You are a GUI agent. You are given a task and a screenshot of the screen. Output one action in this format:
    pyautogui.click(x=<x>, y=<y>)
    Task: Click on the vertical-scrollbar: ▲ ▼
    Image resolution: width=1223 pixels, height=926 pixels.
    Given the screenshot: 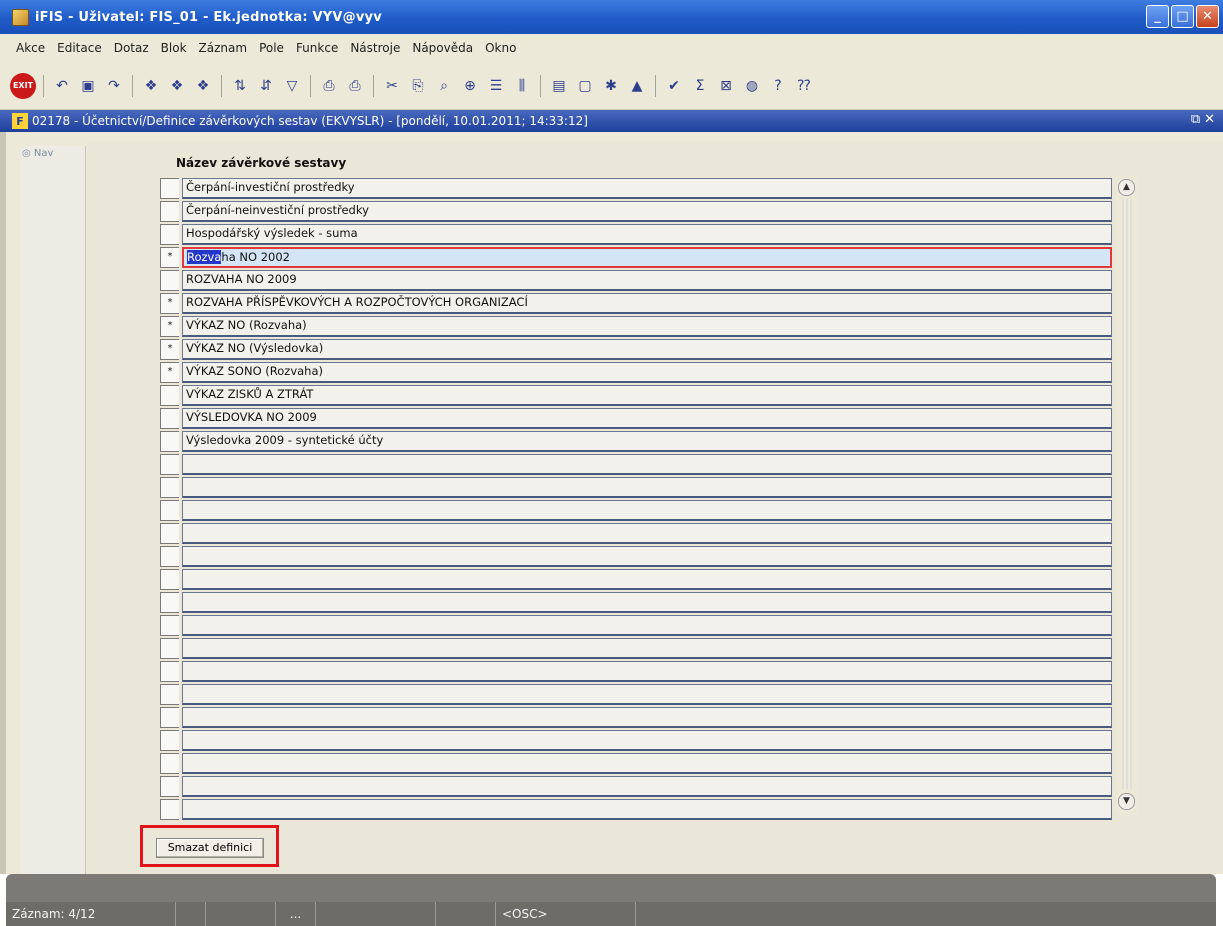 What is the action you would take?
    pyautogui.click(x=1127, y=495)
    